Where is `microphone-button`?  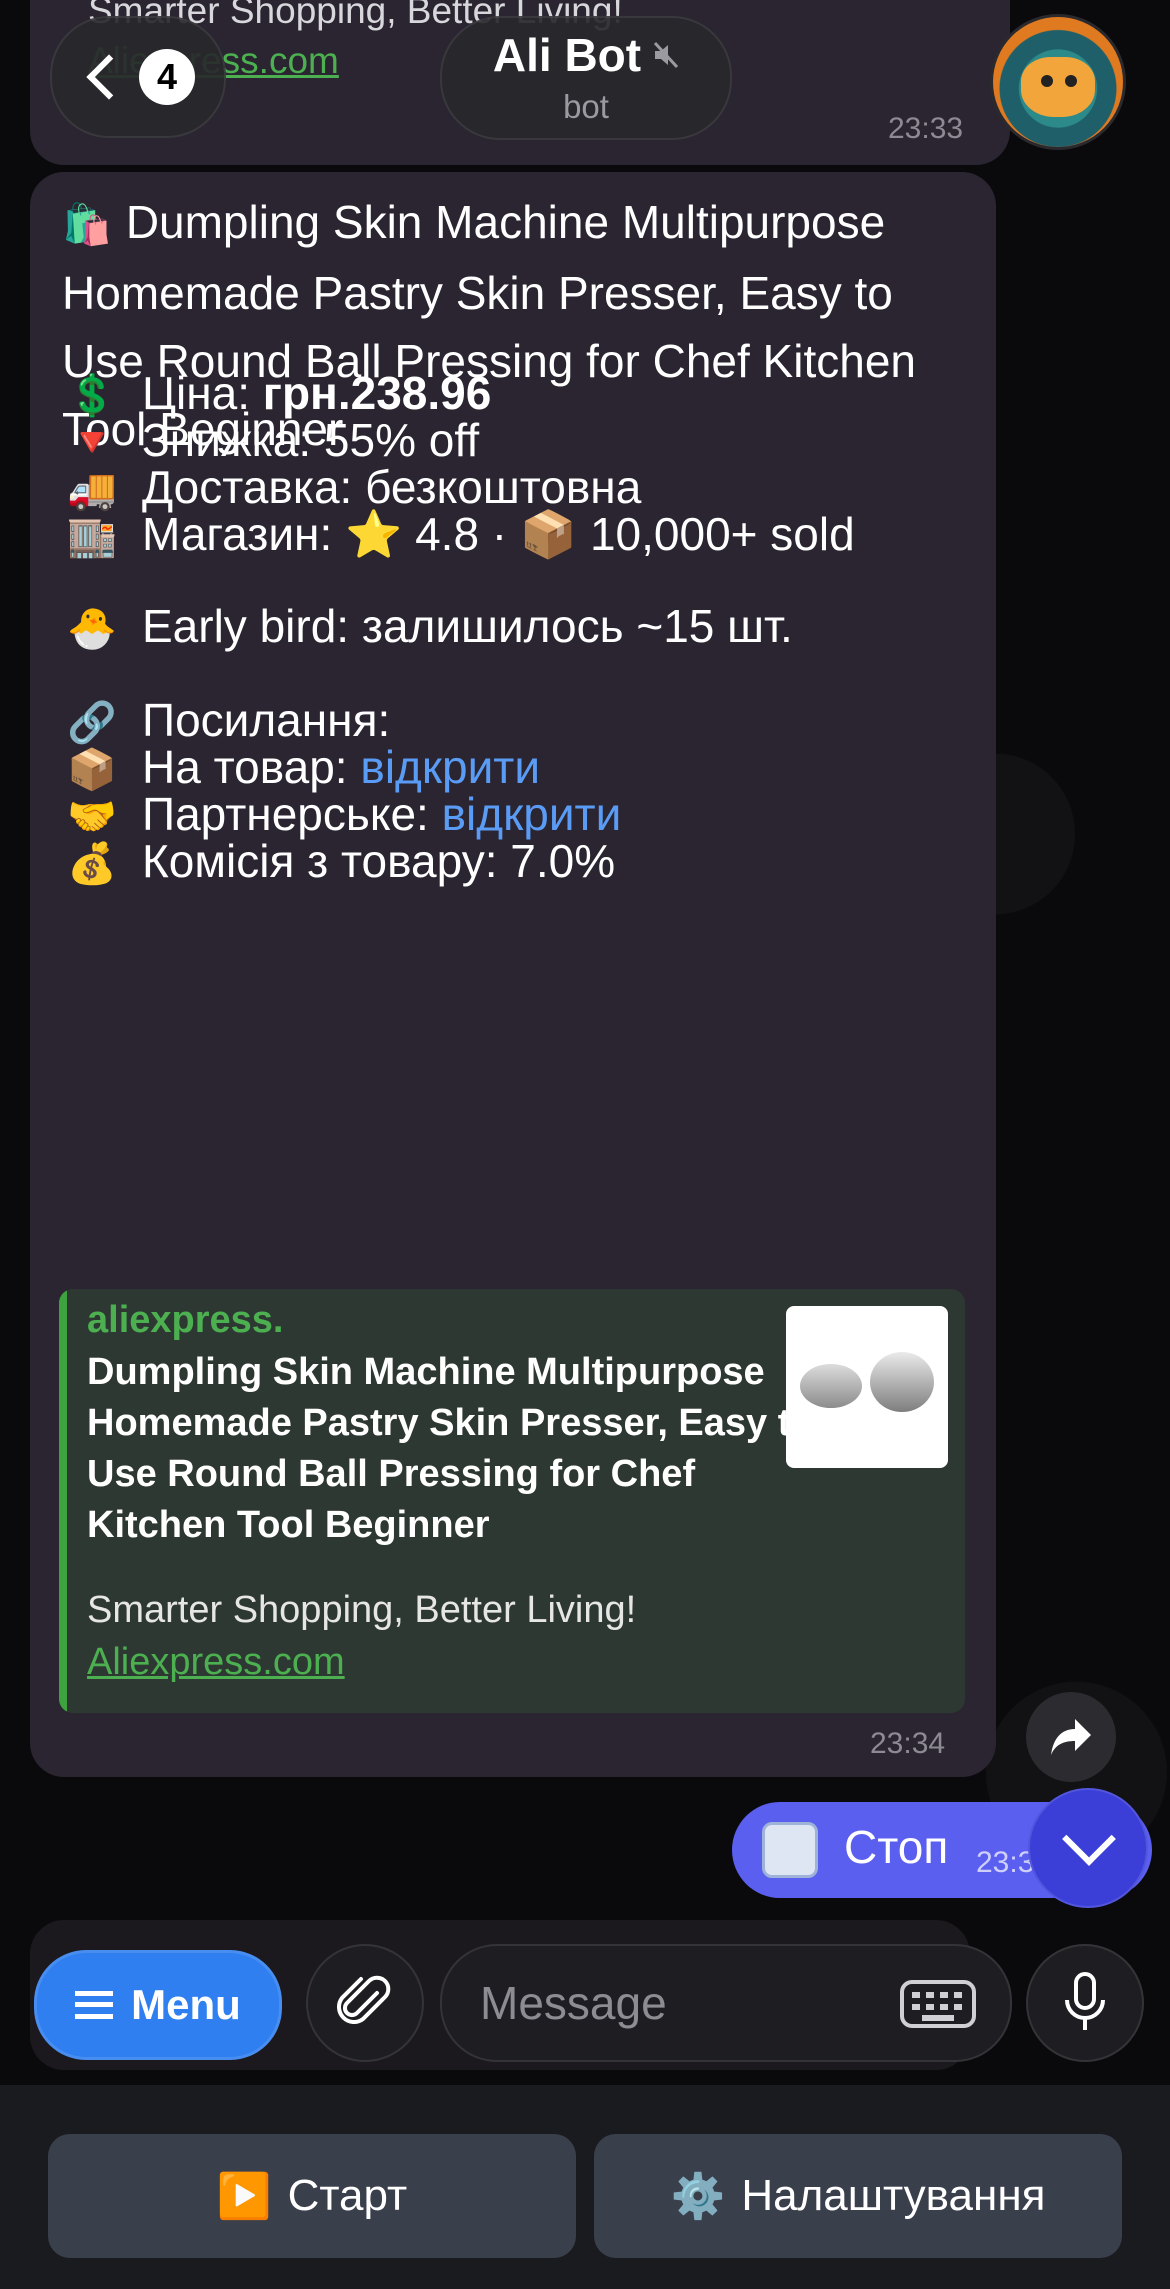 microphone-button is located at coordinates (1085, 2003).